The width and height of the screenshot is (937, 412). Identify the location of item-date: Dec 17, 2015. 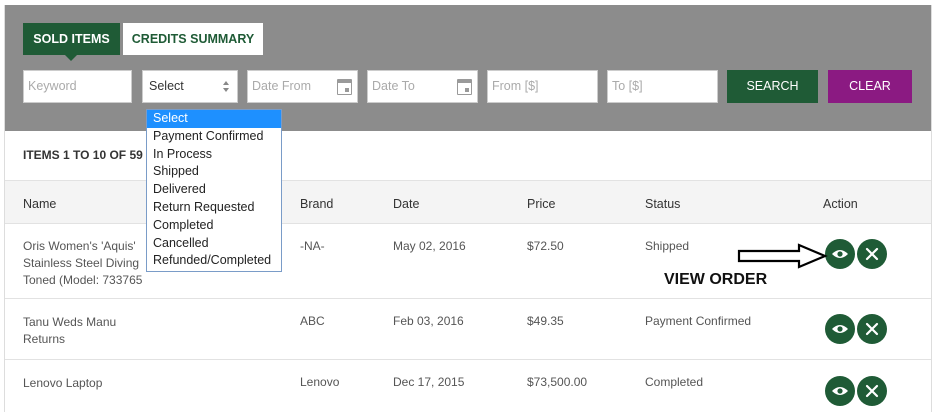
(429, 382).